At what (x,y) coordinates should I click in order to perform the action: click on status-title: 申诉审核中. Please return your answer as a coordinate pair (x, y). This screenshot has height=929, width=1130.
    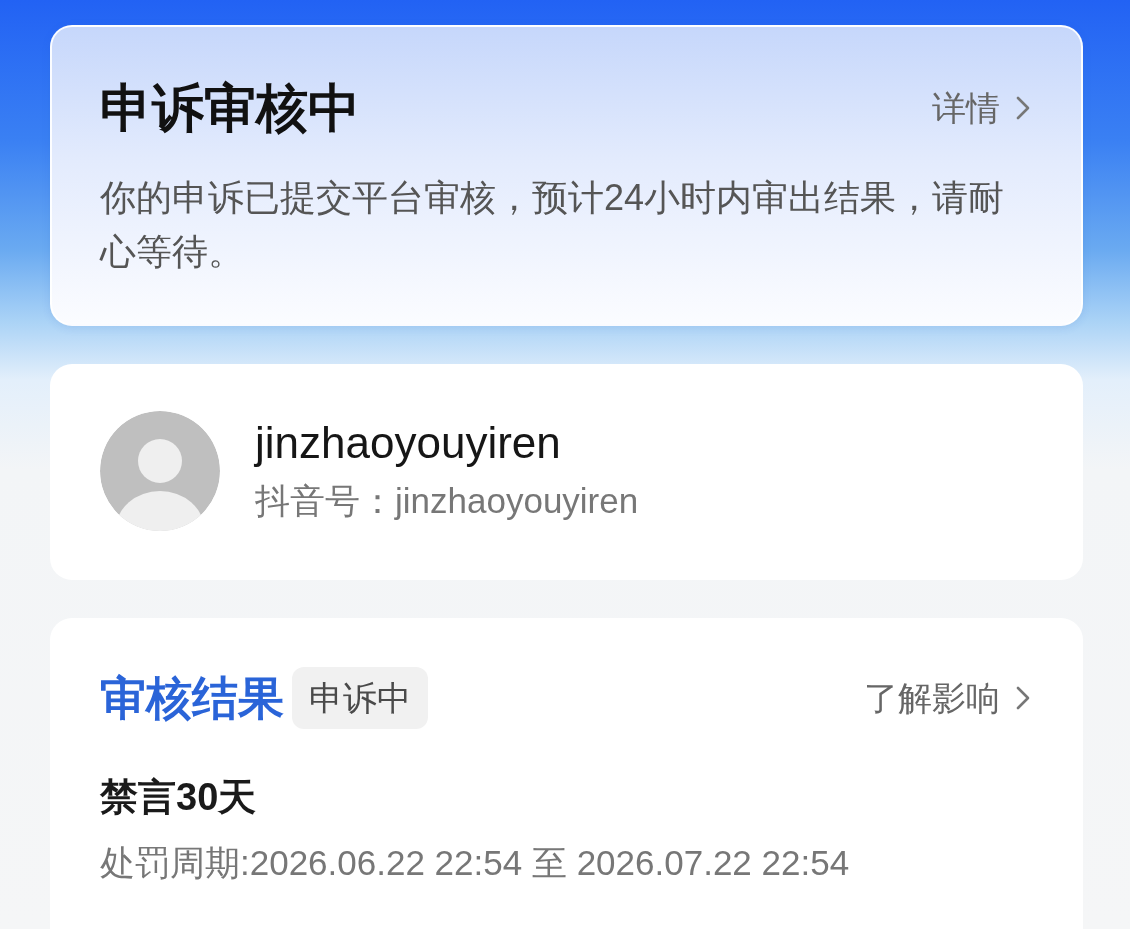
    Looking at the image, I should click on (230, 108).